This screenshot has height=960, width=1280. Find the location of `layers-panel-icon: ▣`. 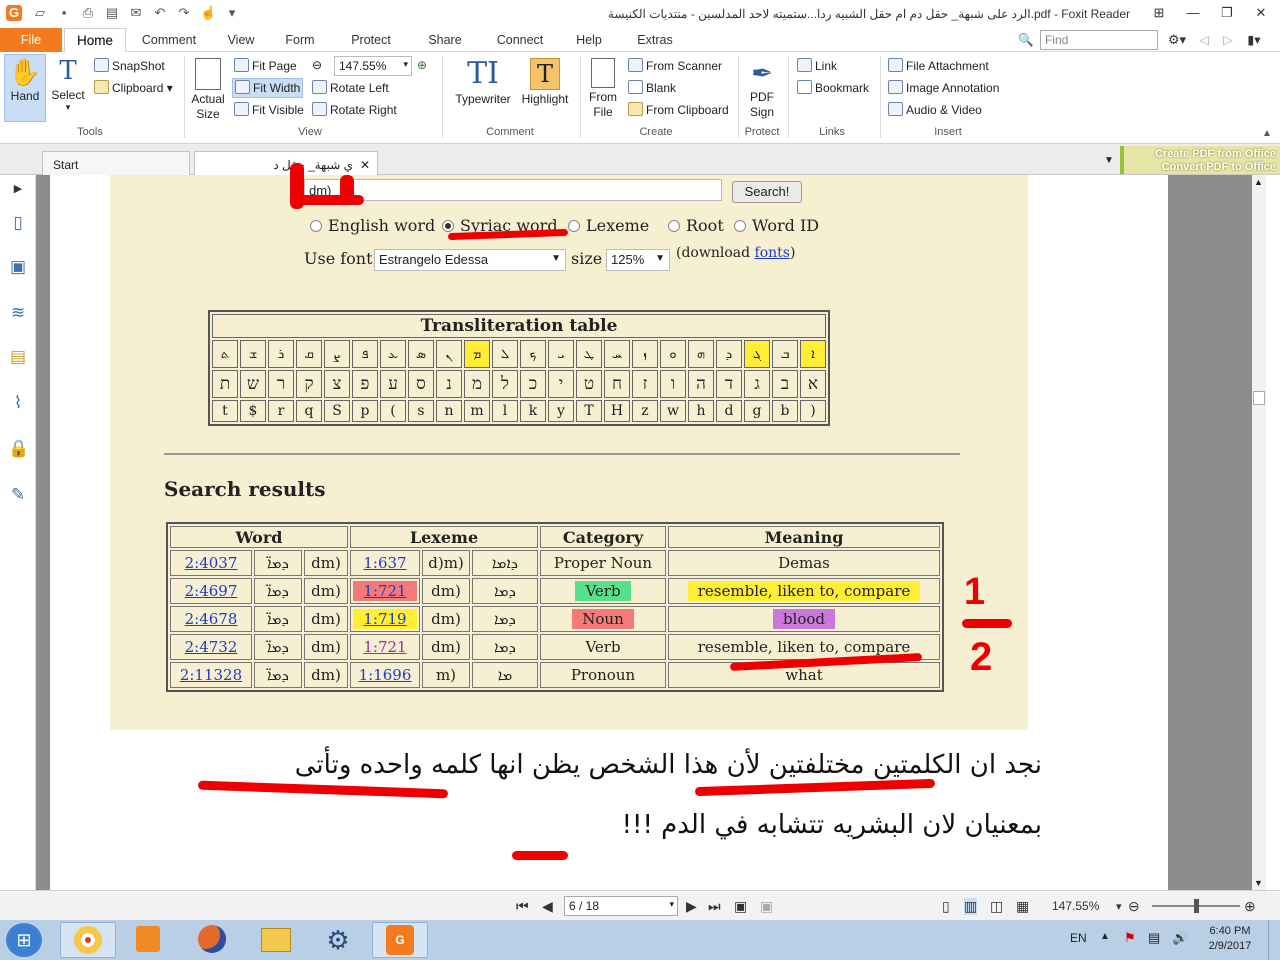

layers-panel-icon: ▣ is located at coordinates (18, 267).